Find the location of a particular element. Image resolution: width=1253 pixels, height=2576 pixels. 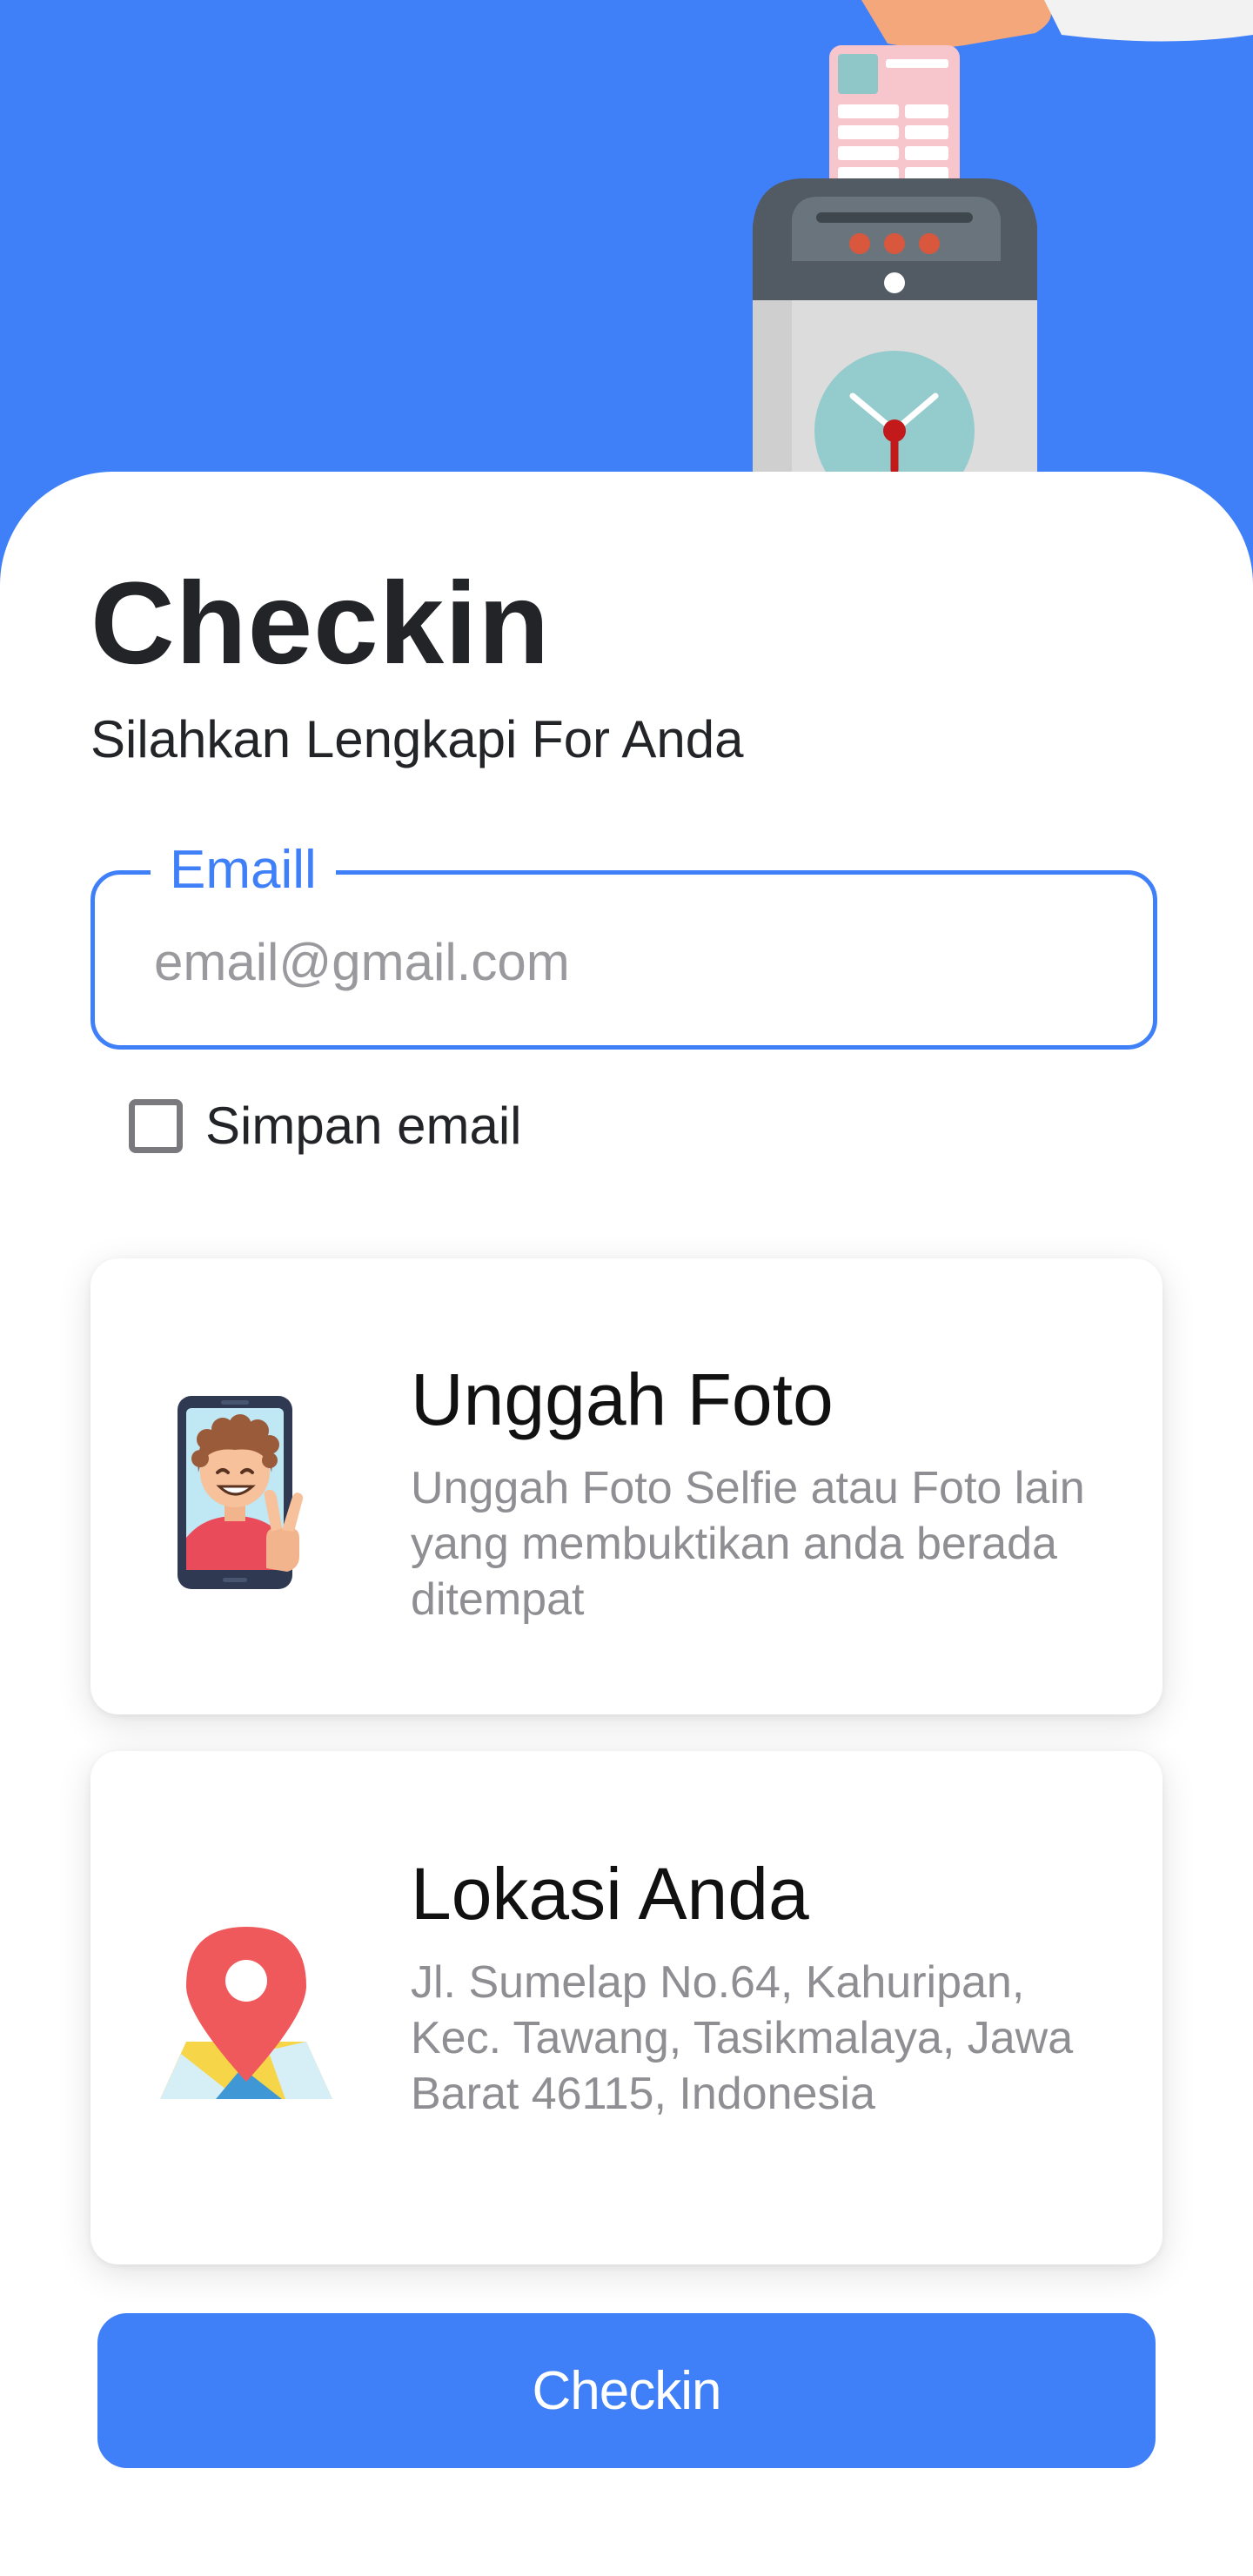

email-input is located at coordinates (624, 962).